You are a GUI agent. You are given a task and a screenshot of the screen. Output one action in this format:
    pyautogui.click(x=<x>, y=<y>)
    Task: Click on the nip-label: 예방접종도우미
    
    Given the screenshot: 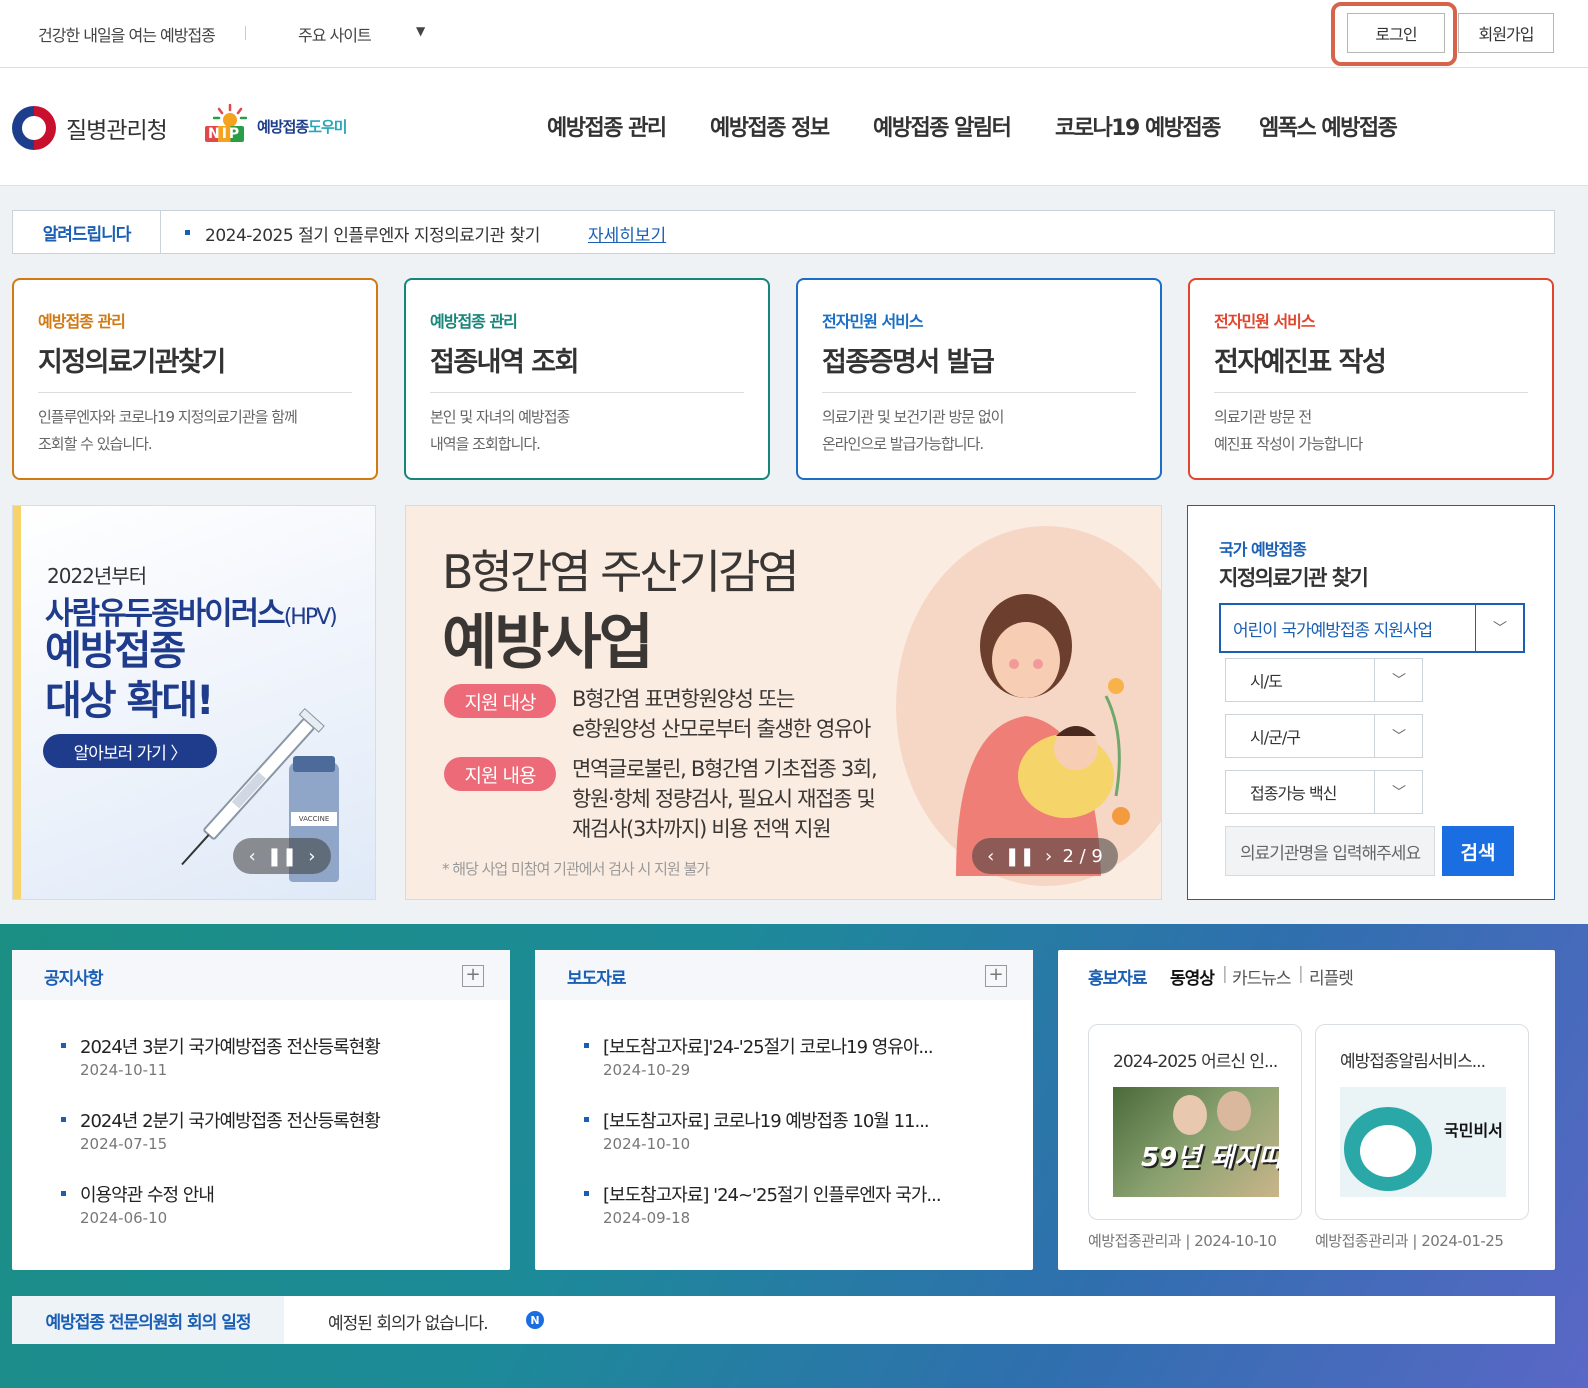 What is the action you would take?
    pyautogui.click(x=302, y=126)
    